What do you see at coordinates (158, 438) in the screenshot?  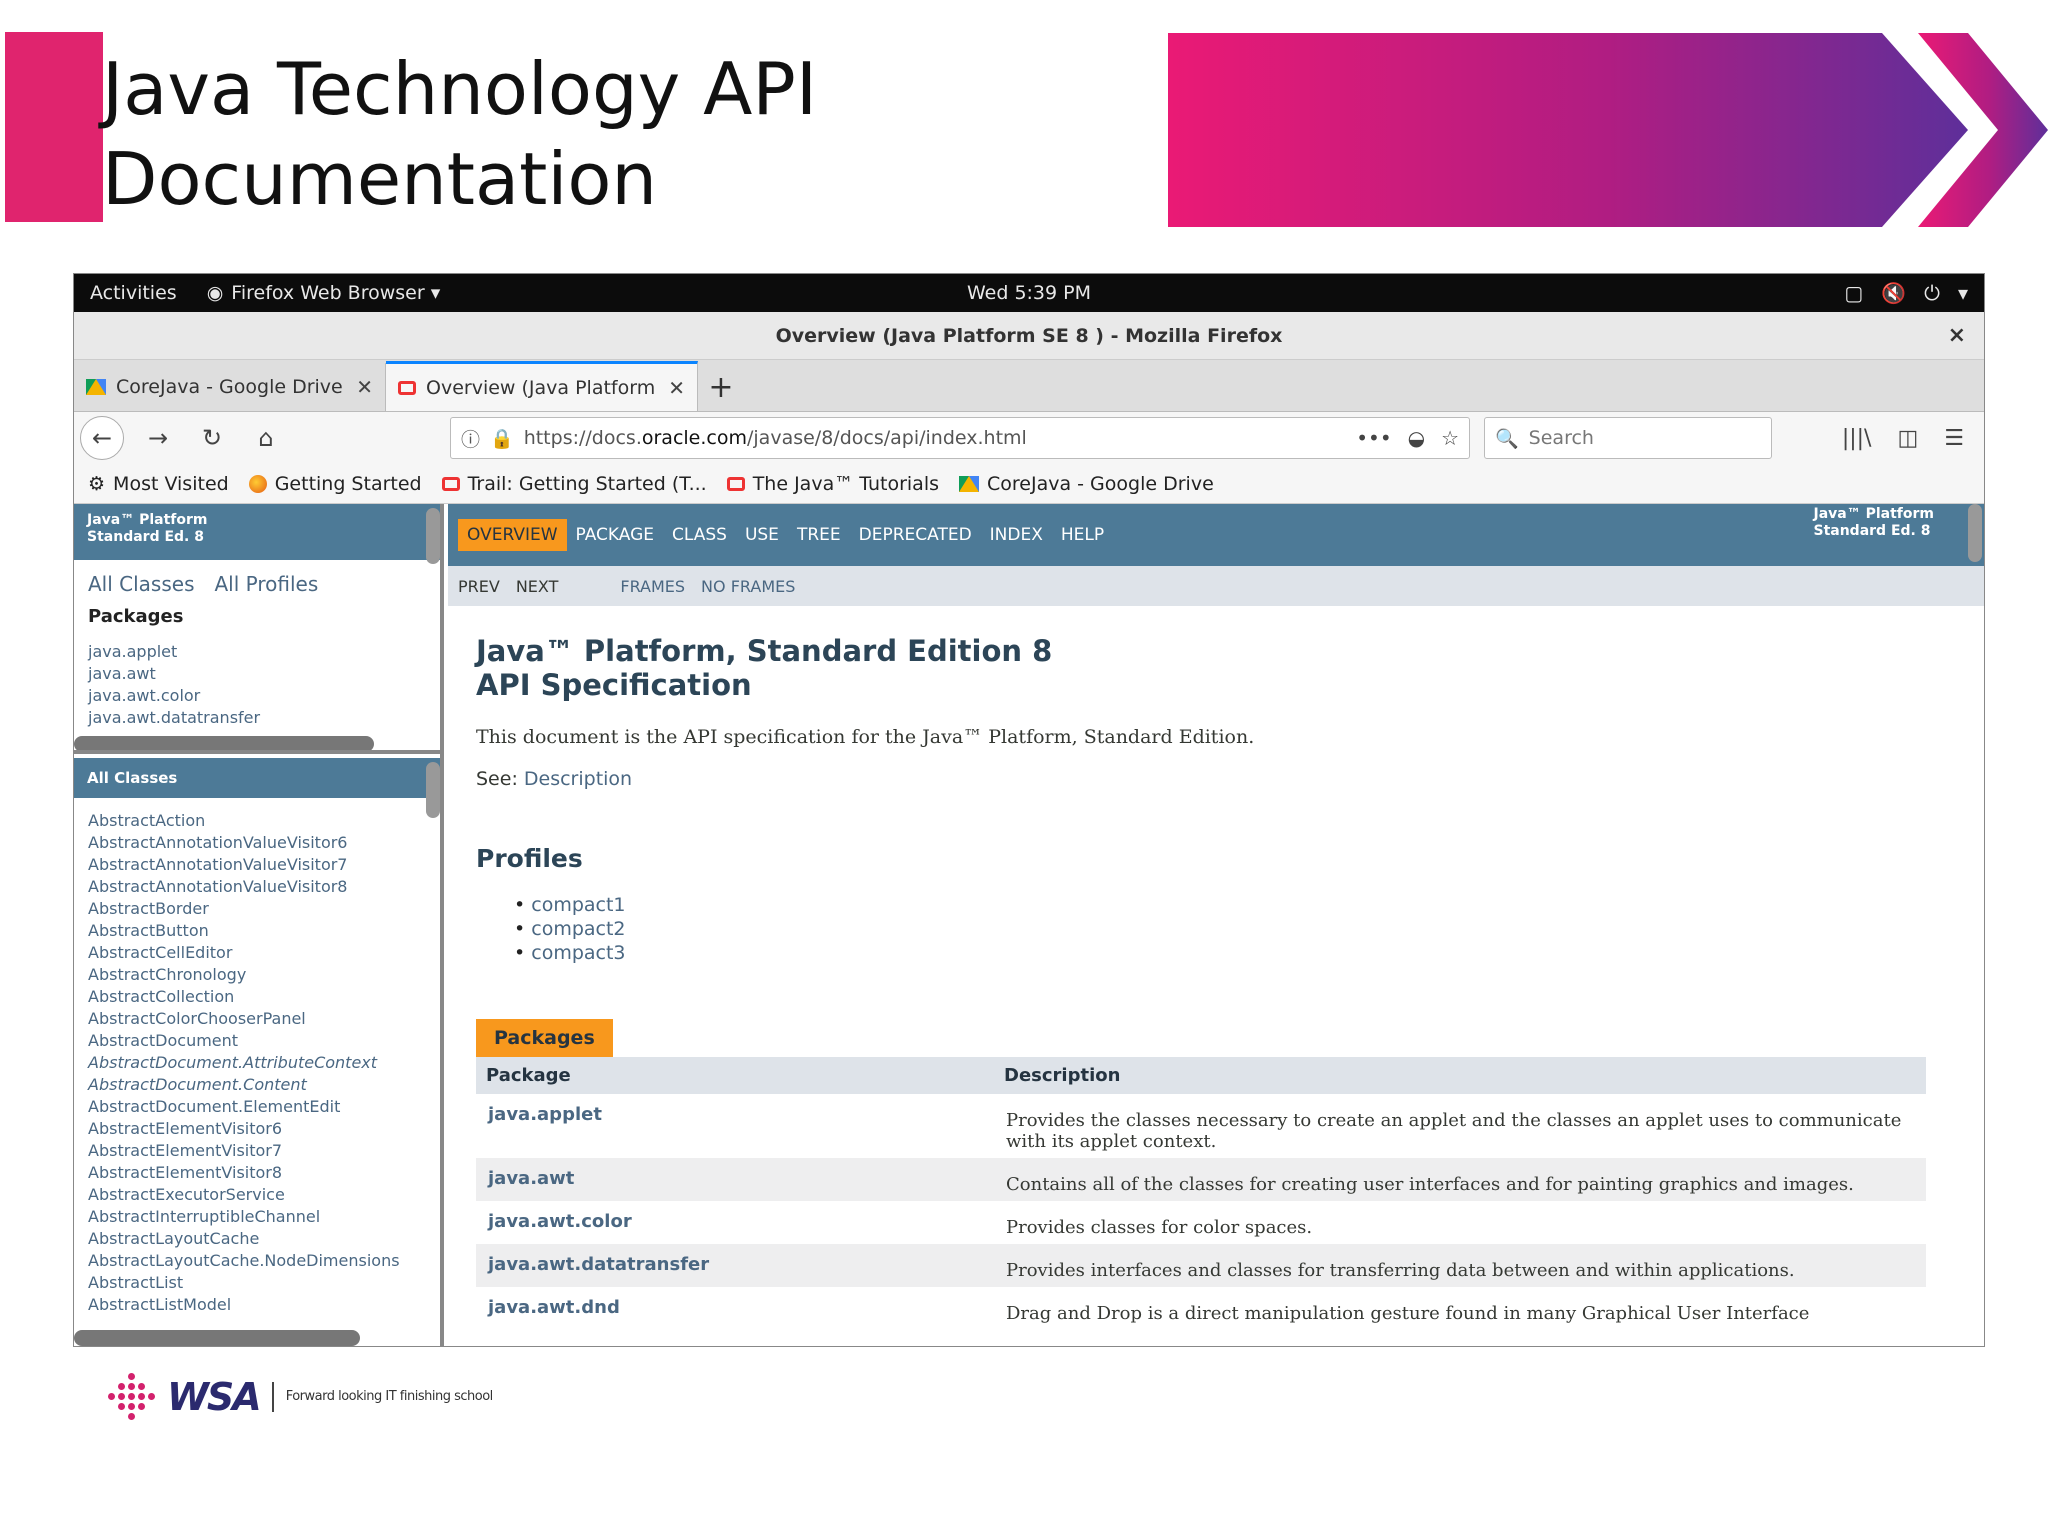 I see `forward-button: →` at bounding box center [158, 438].